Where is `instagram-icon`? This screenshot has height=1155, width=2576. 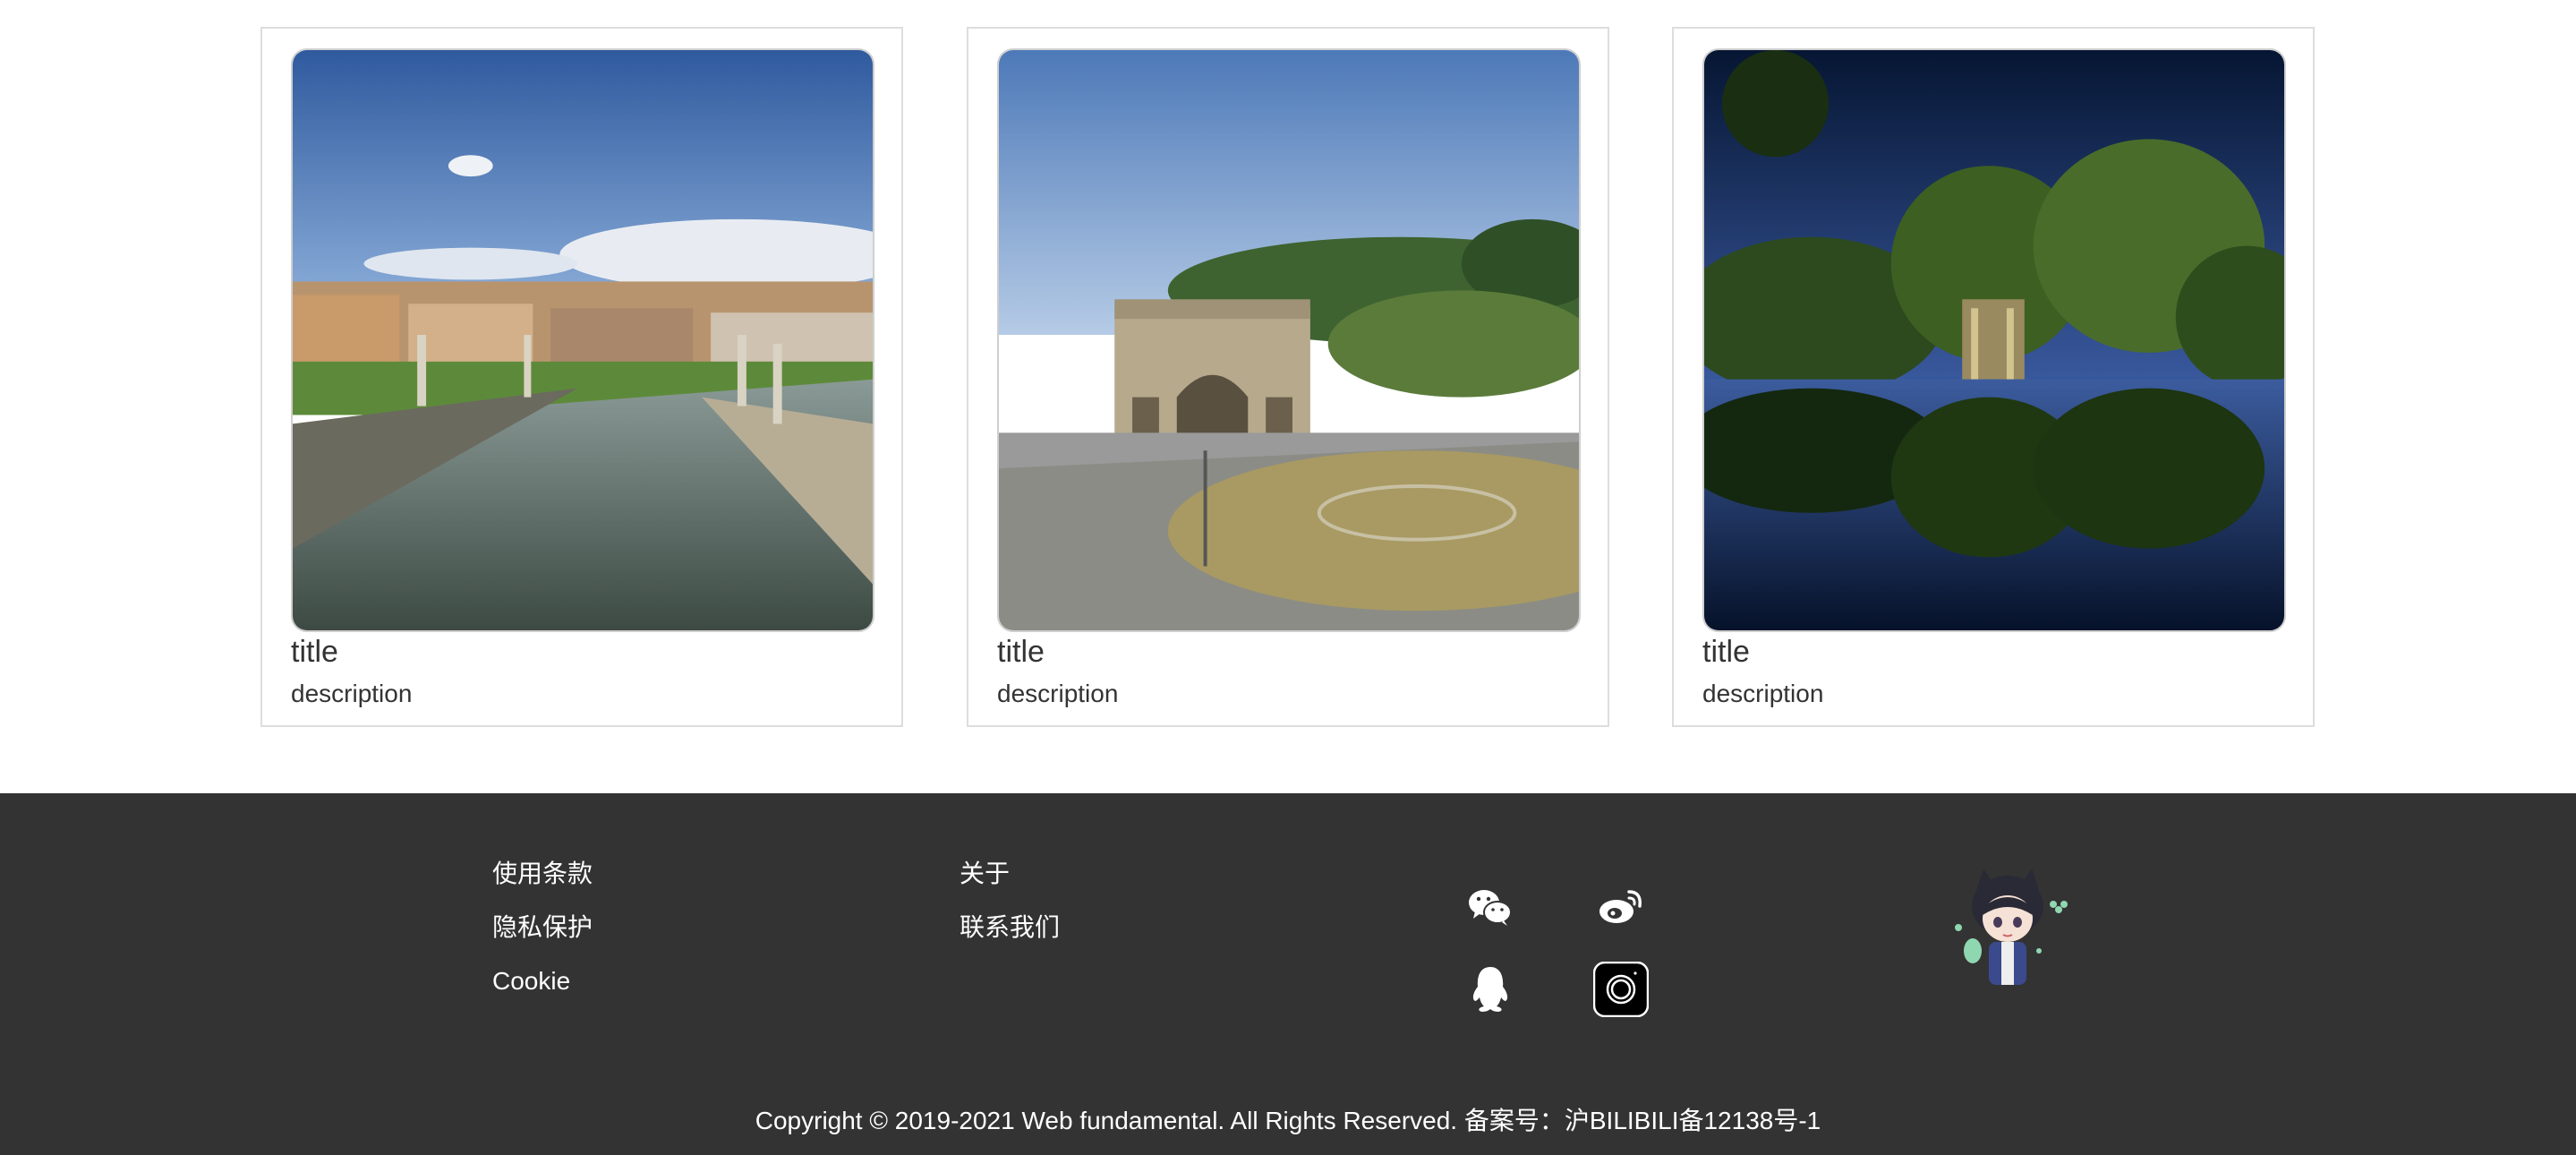 instagram-icon is located at coordinates (1621, 989).